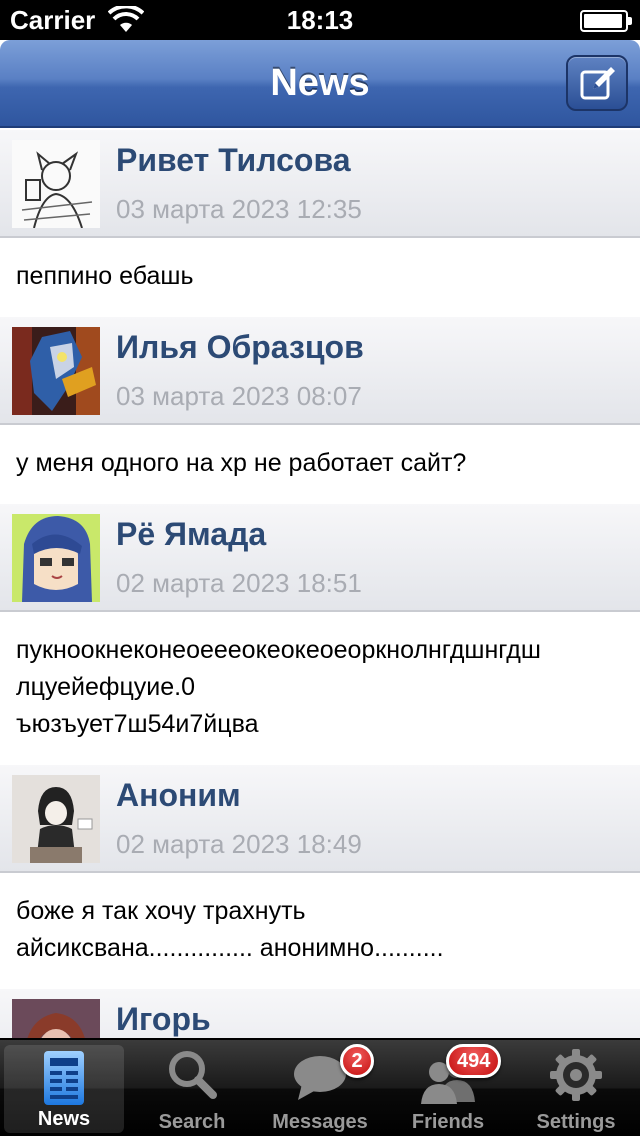 The image size is (640, 1136). What do you see at coordinates (320, 819) in the screenshot?
I see `post-header: Аноним 02 марта 2023 18:49` at bounding box center [320, 819].